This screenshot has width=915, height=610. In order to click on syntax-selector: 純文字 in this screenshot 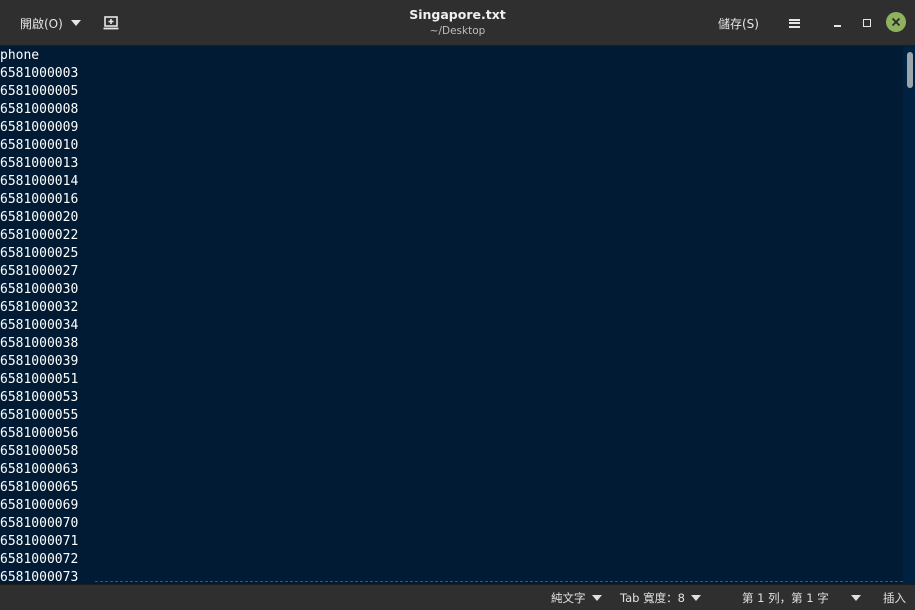, I will do `click(576, 597)`.